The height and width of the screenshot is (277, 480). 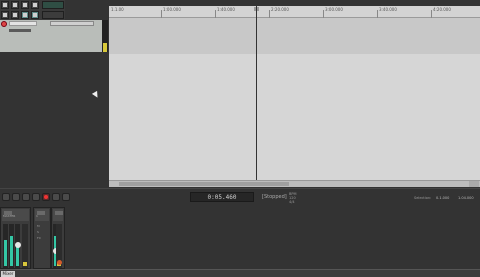 What do you see at coordinates (15, 5) in the screenshot?
I see `open-project-icon` at bounding box center [15, 5].